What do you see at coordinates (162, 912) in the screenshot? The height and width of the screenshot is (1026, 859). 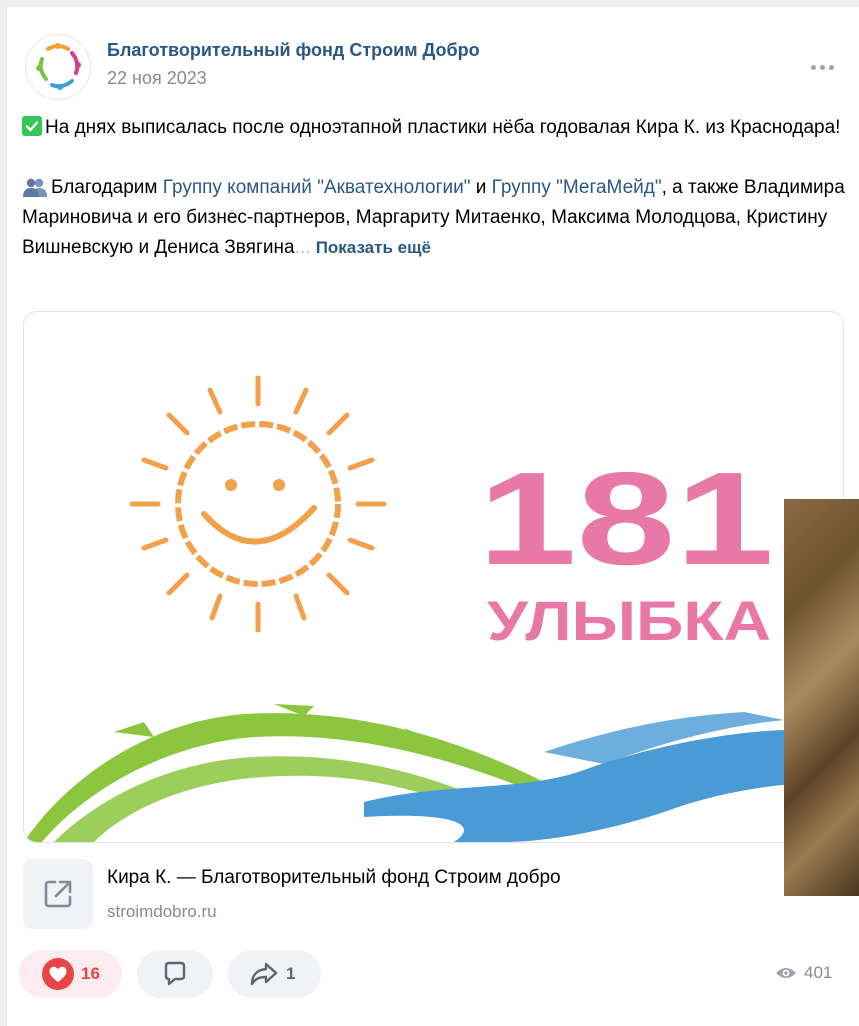 I see `link-domain: stroimdobro.ru` at bounding box center [162, 912].